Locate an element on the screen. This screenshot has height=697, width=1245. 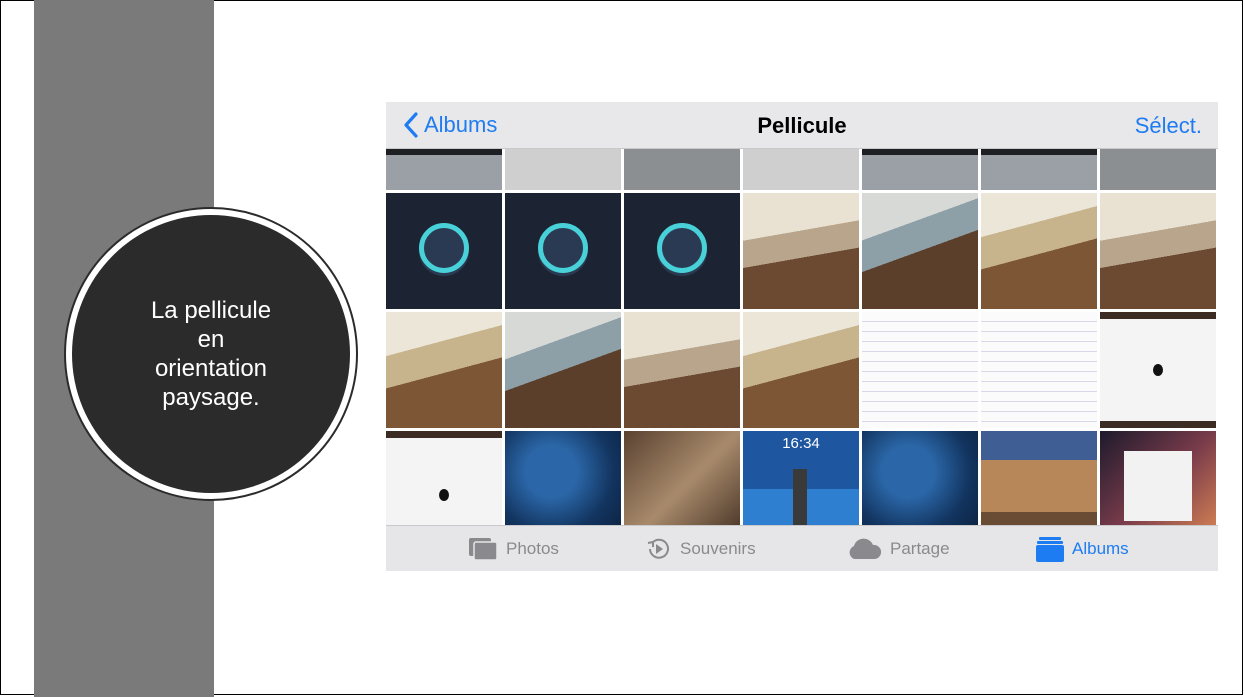
memories-icon is located at coordinates (658, 548).